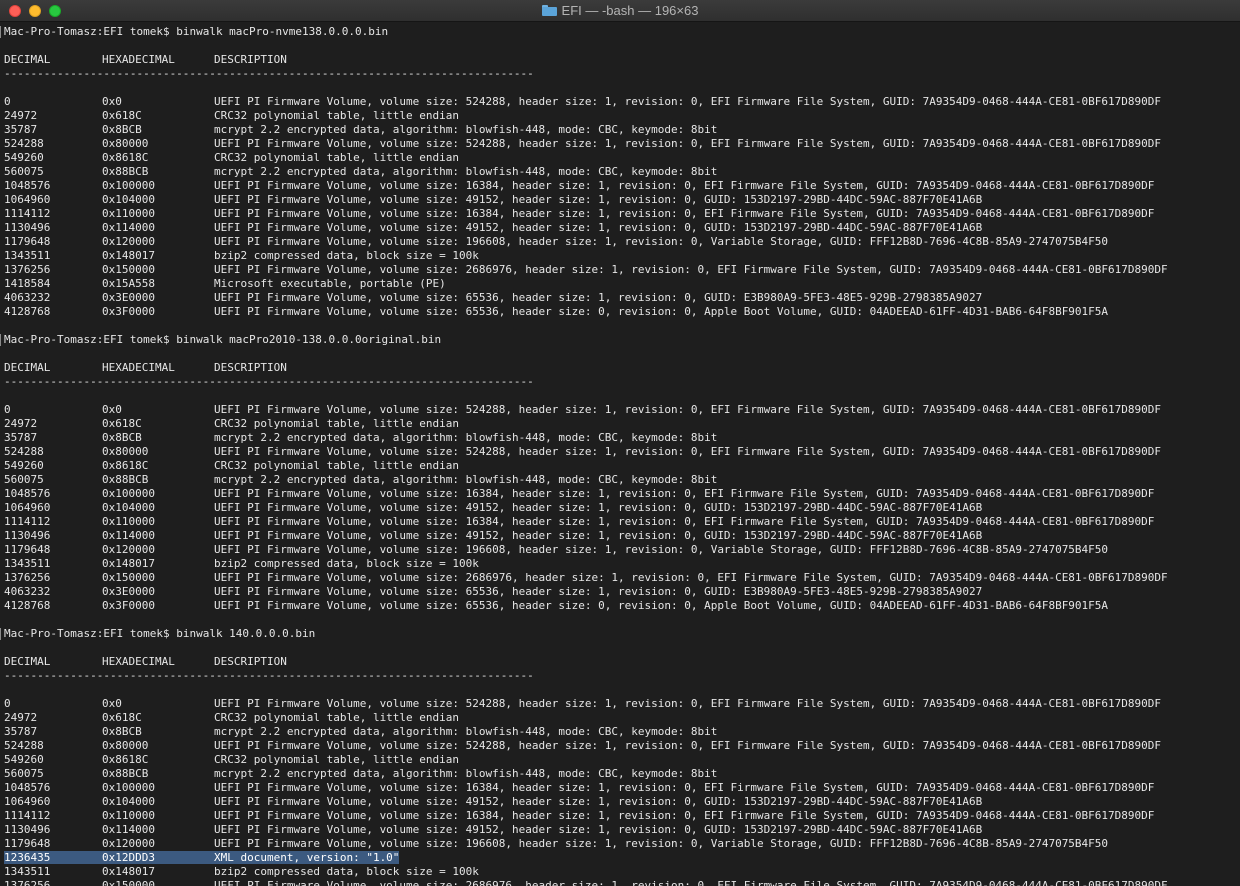 The image size is (1240, 886). Describe the element at coordinates (112, 101) in the screenshot. I see `row-hexadecimal: 0x0` at that location.